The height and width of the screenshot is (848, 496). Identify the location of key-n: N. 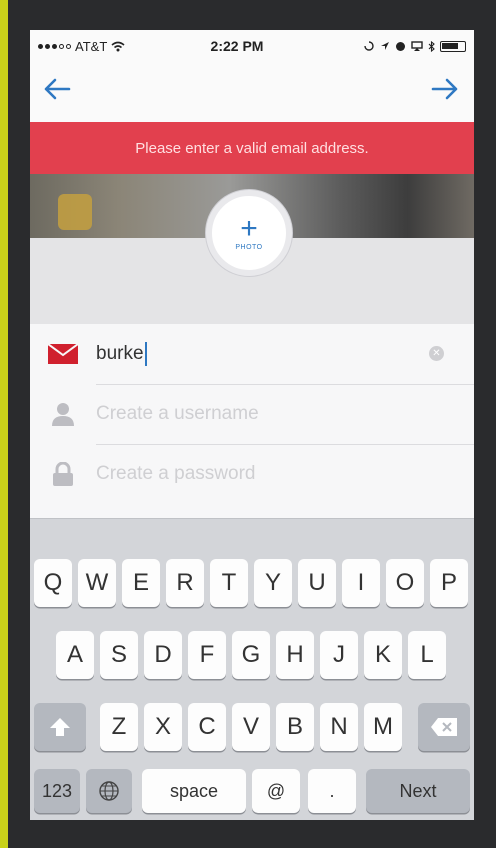
(339, 727).